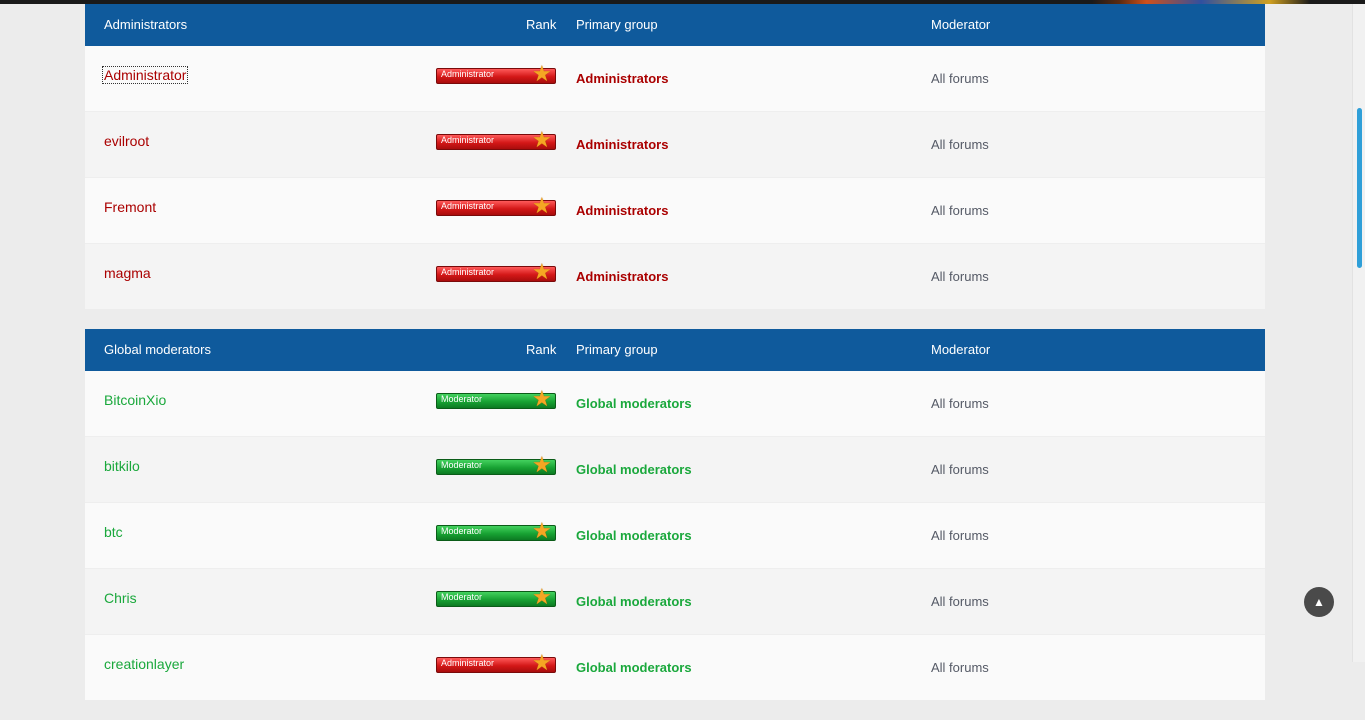 Image resolution: width=1365 pixels, height=720 pixels. I want to click on header-name: Administrators, so click(146, 24).